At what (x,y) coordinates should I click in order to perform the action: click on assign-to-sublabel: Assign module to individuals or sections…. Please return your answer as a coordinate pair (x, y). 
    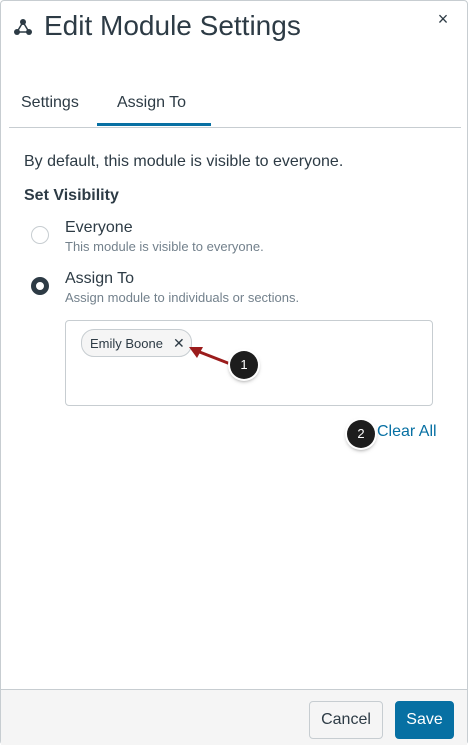
    Looking at the image, I should click on (182, 297).